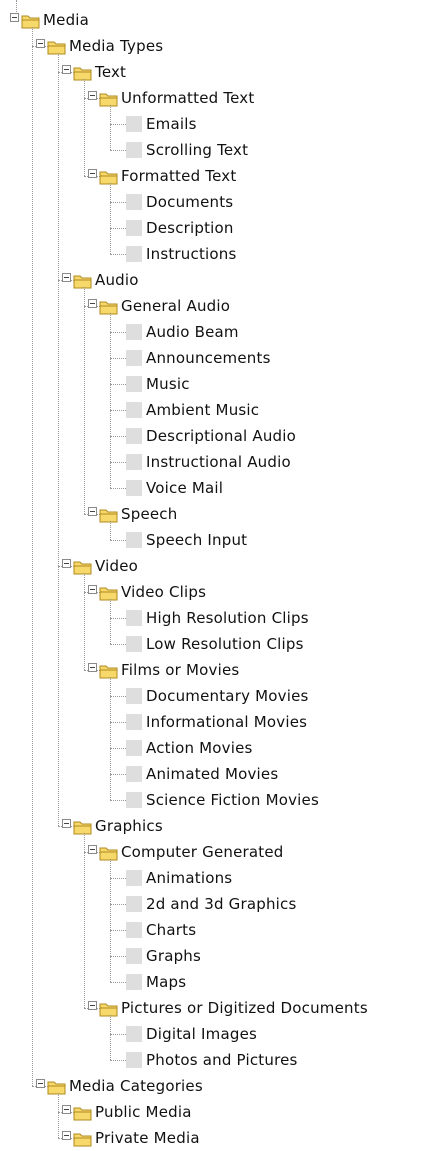 The height and width of the screenshot is (1151, 443). I want to click on tree-item-photos-and-pictures: Photos and Pictures, so click(221, 1060).